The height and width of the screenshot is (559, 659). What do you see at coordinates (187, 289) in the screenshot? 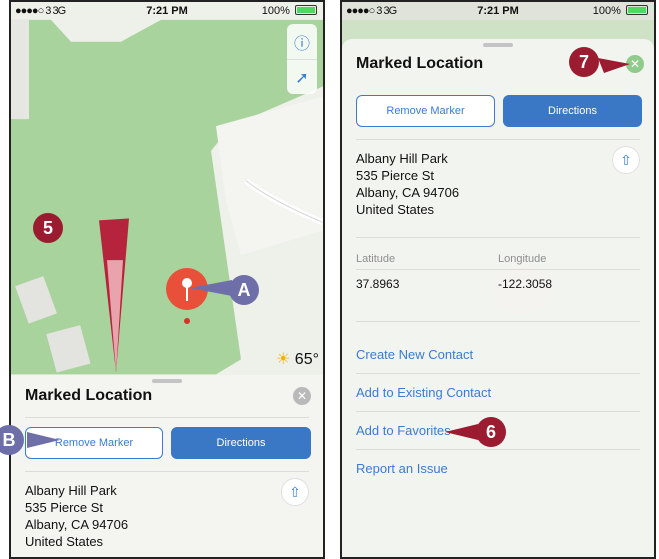
I see `map-pin-marker` at bounding box center [187, 289].